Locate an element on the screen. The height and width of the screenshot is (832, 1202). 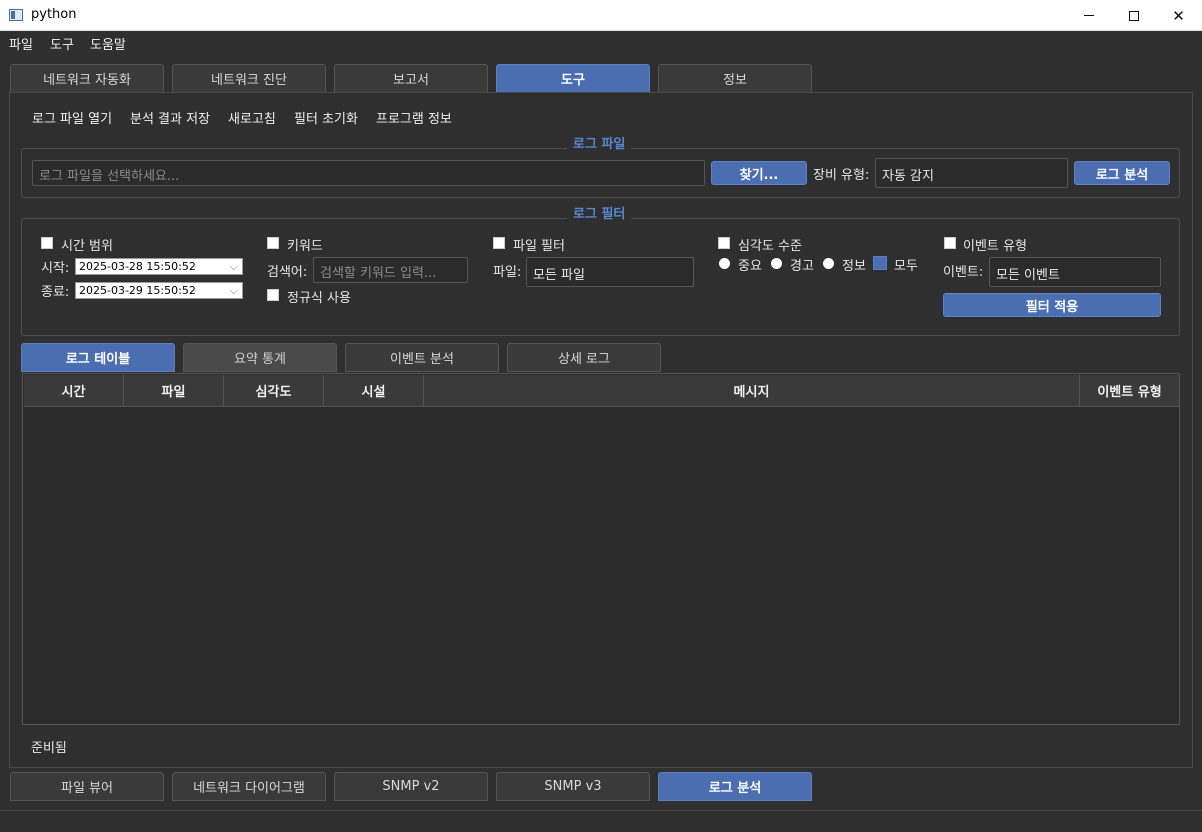
tab-info: 정보 is located at coordinates (735, 78).